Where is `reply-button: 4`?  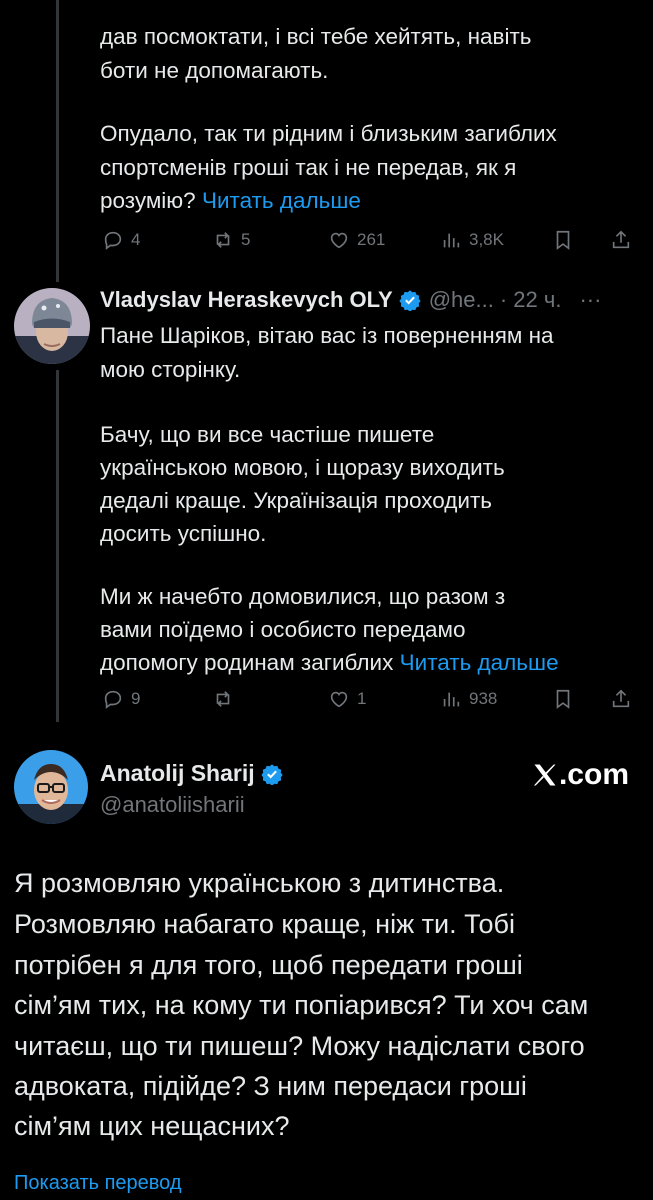
reply-button: 4 is located at coordinates (121, 240).